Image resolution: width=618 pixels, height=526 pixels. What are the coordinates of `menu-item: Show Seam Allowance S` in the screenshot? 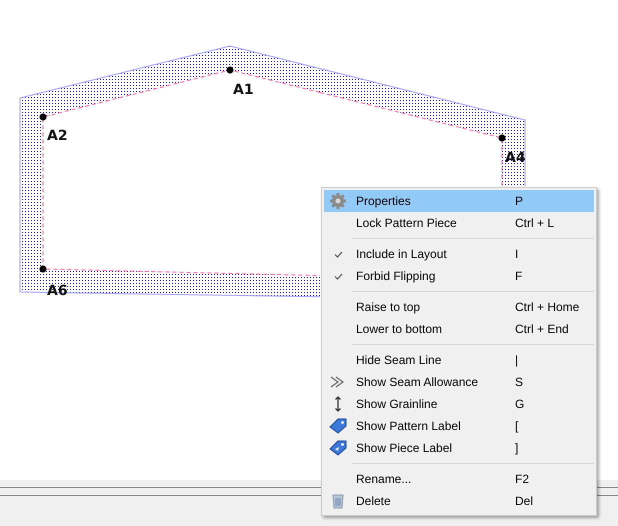 It's located at (459, 382).